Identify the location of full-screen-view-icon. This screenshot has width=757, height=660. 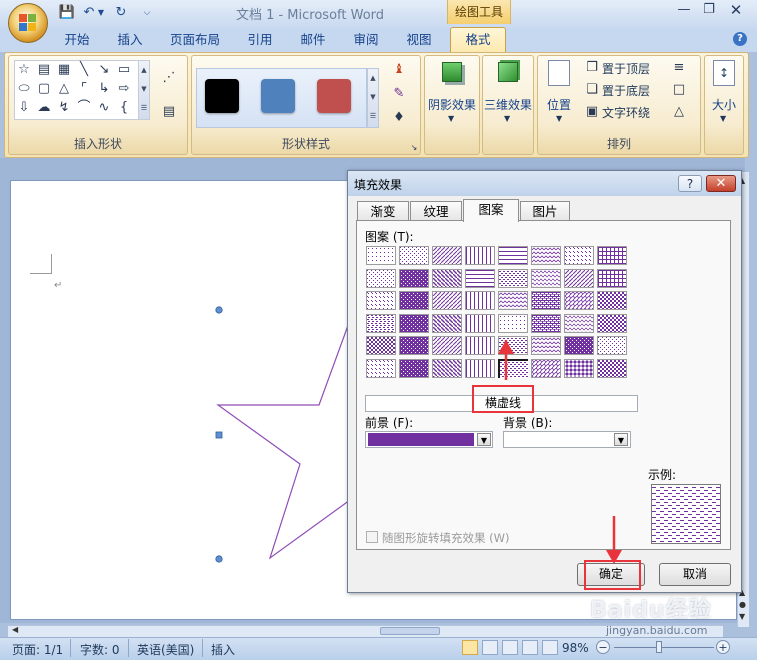
(490, 647).